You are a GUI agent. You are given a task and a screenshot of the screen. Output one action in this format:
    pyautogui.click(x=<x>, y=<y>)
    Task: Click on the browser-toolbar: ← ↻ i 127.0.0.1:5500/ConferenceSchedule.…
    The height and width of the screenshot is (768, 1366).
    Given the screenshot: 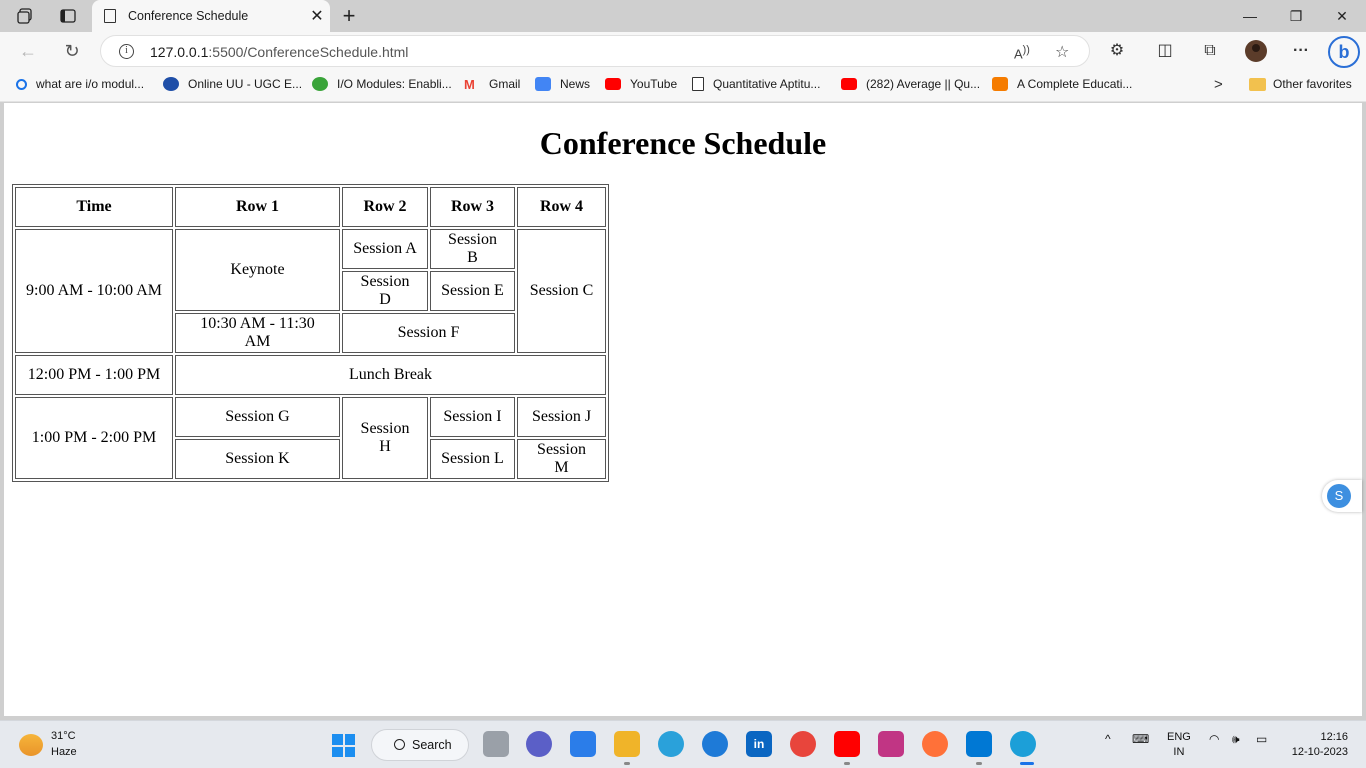 What is the action you would take?
    pyautogui.click(x=683, y=51)
    